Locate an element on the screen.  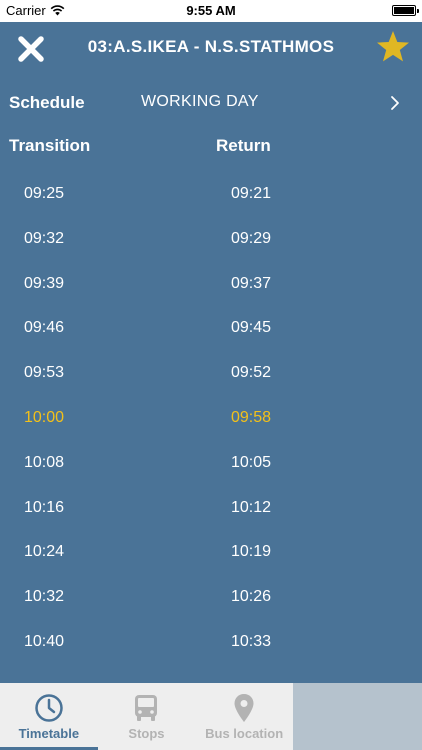
status-bar: Carrier 9:55 AM is located at coordinates (211, 11).